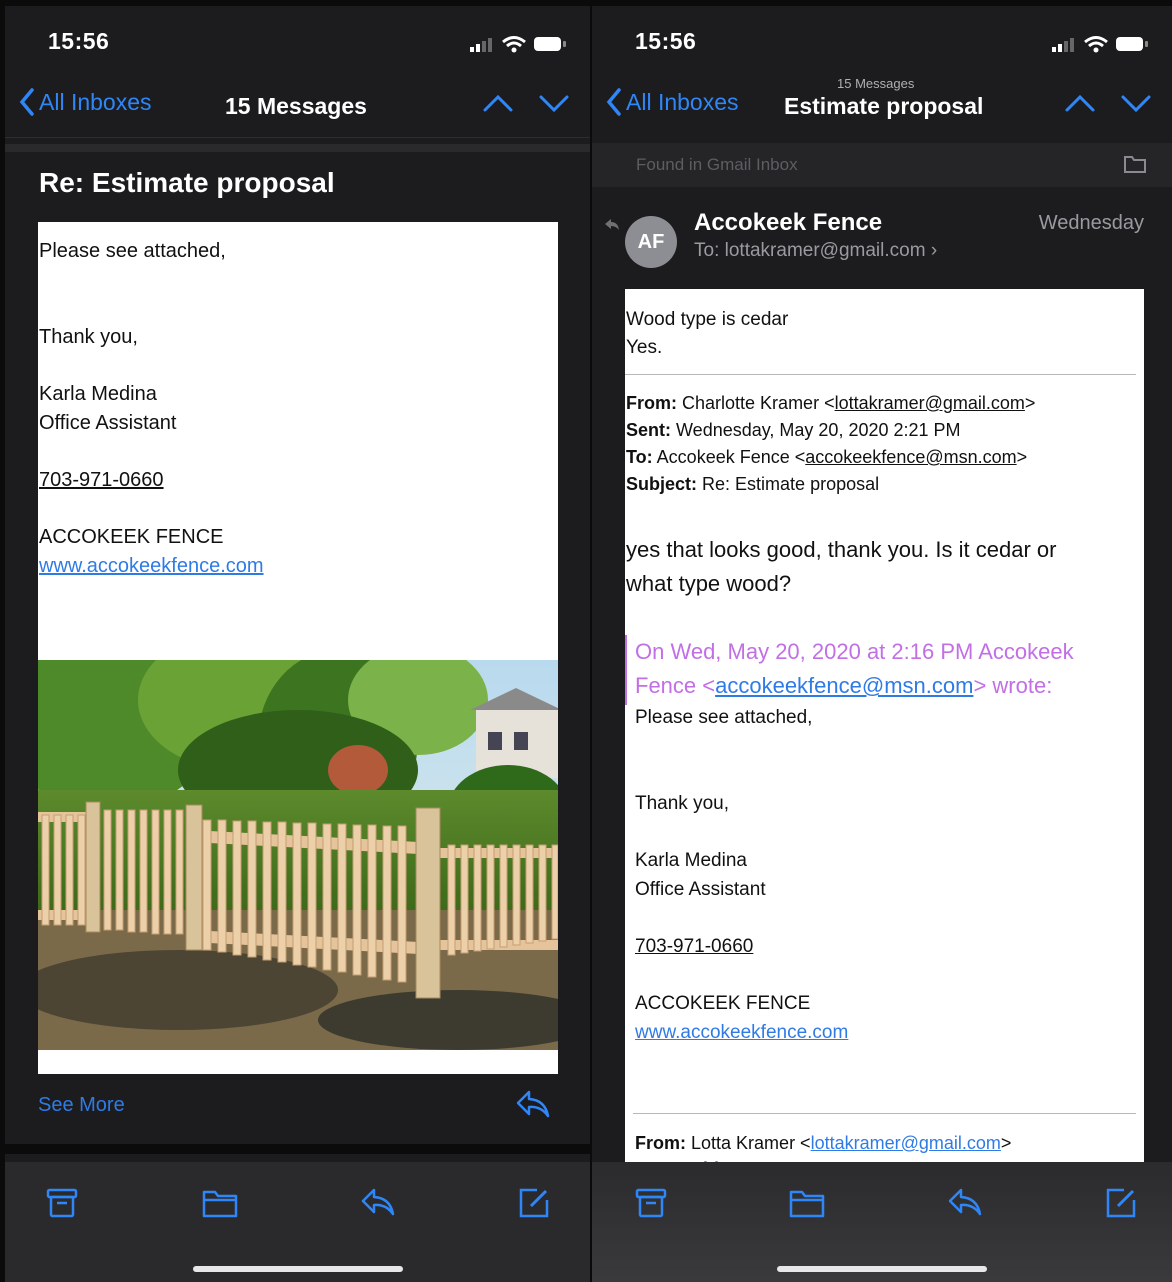 The width and height of the screenshot is (1172, 1282). I want to click on mailbox-banner: Found in Gmail Inbox, so click(882, 165).